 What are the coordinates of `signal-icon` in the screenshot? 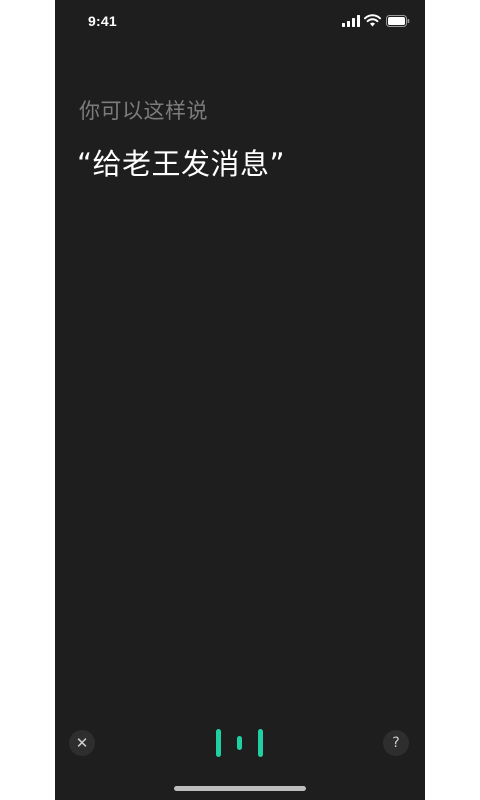 It's located at (351, 21).